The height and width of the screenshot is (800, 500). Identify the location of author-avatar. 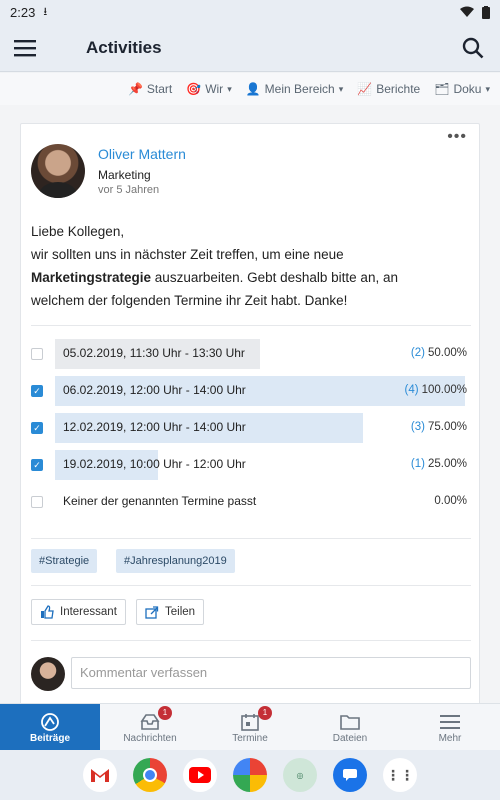
(58, 171).